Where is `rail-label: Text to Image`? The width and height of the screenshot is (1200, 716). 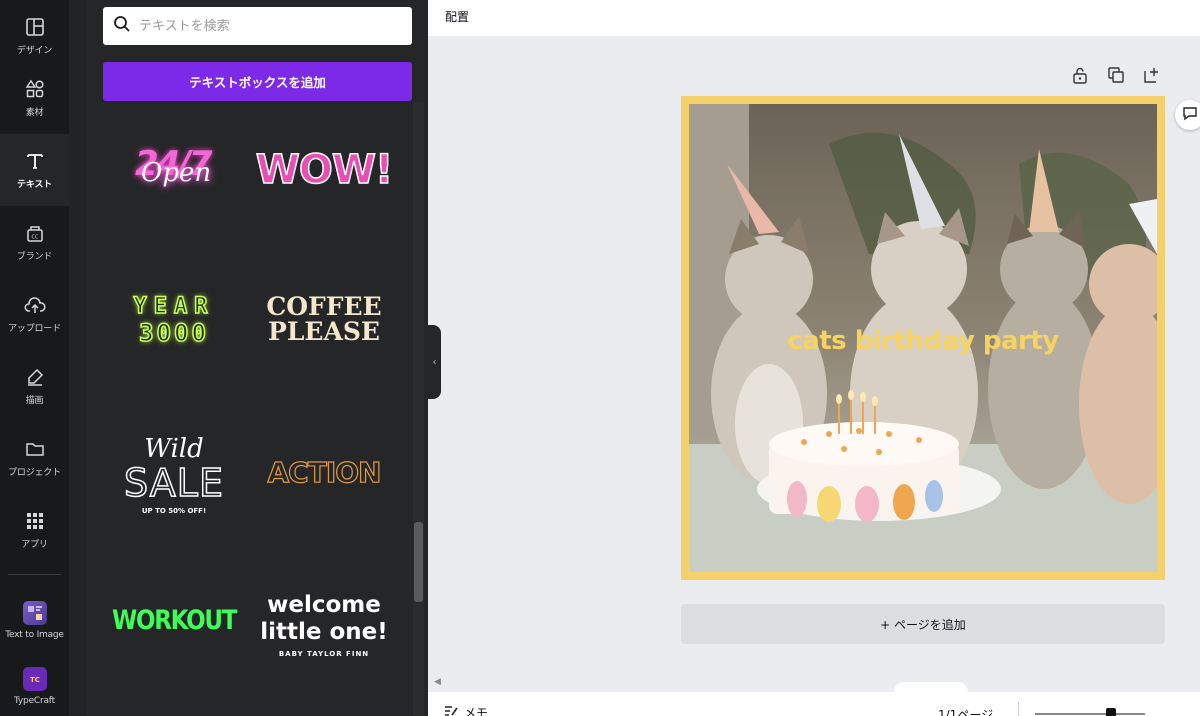 rail-label: Text to Image is located at coordinates (34, 634).